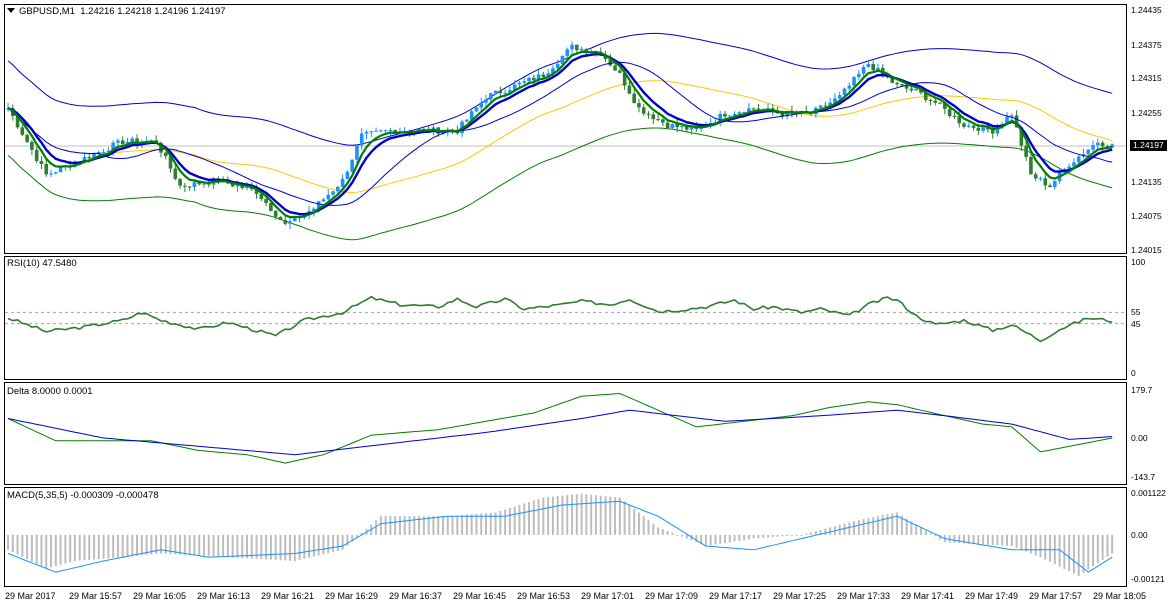 Image resolution: width=1170 pixels, height=608 pixels. I want to click on time-tick: 29 Mar 17:09, so click(672, 596).